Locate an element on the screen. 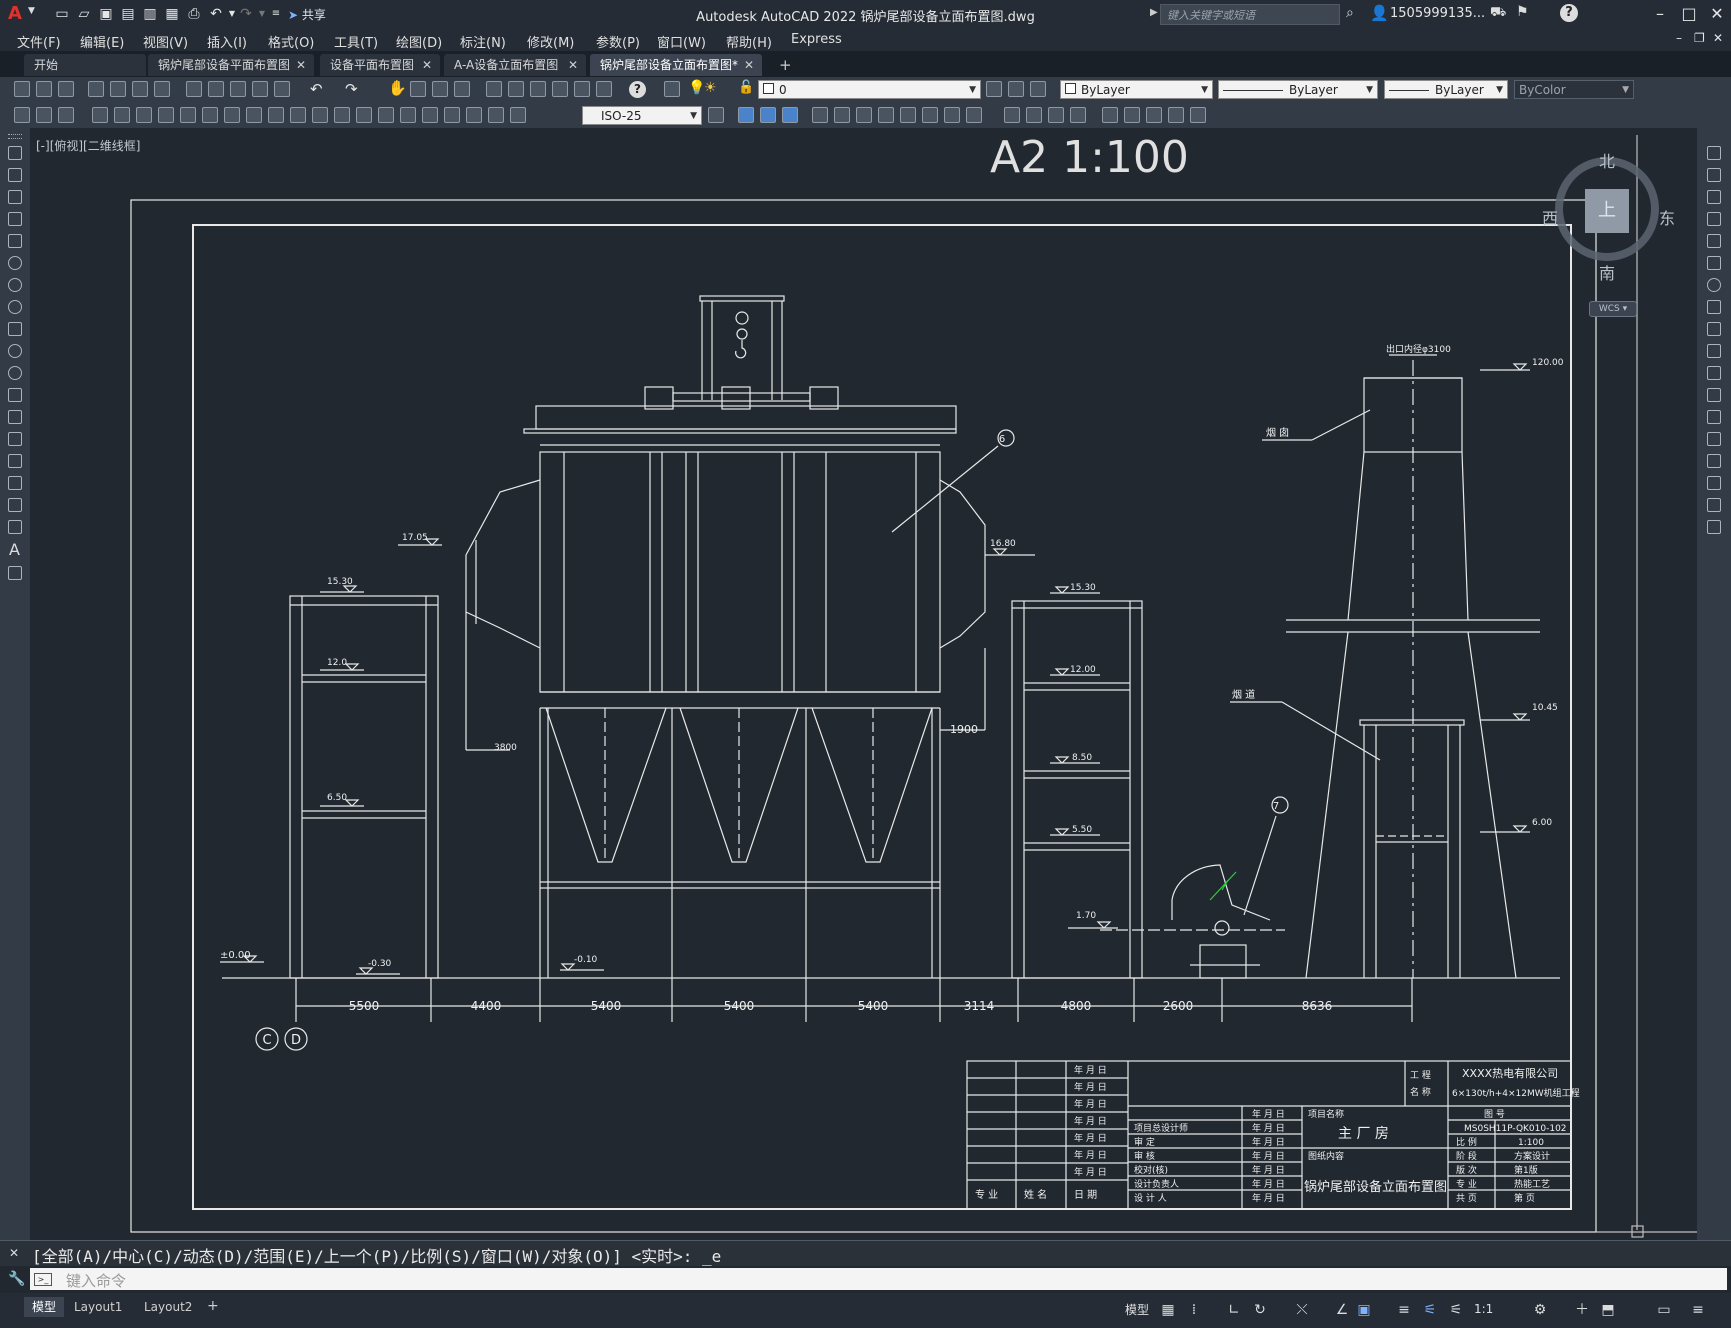  dimension-label: 2600 is located at coordinates (1178, 1006).